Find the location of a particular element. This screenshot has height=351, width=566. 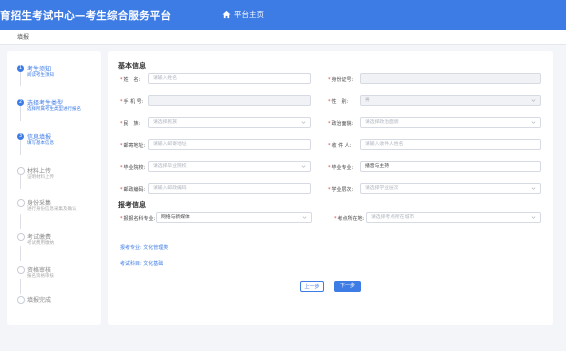

exam-subject-info: 考试科目: 文化基础 is located at coordinates (142, 264).